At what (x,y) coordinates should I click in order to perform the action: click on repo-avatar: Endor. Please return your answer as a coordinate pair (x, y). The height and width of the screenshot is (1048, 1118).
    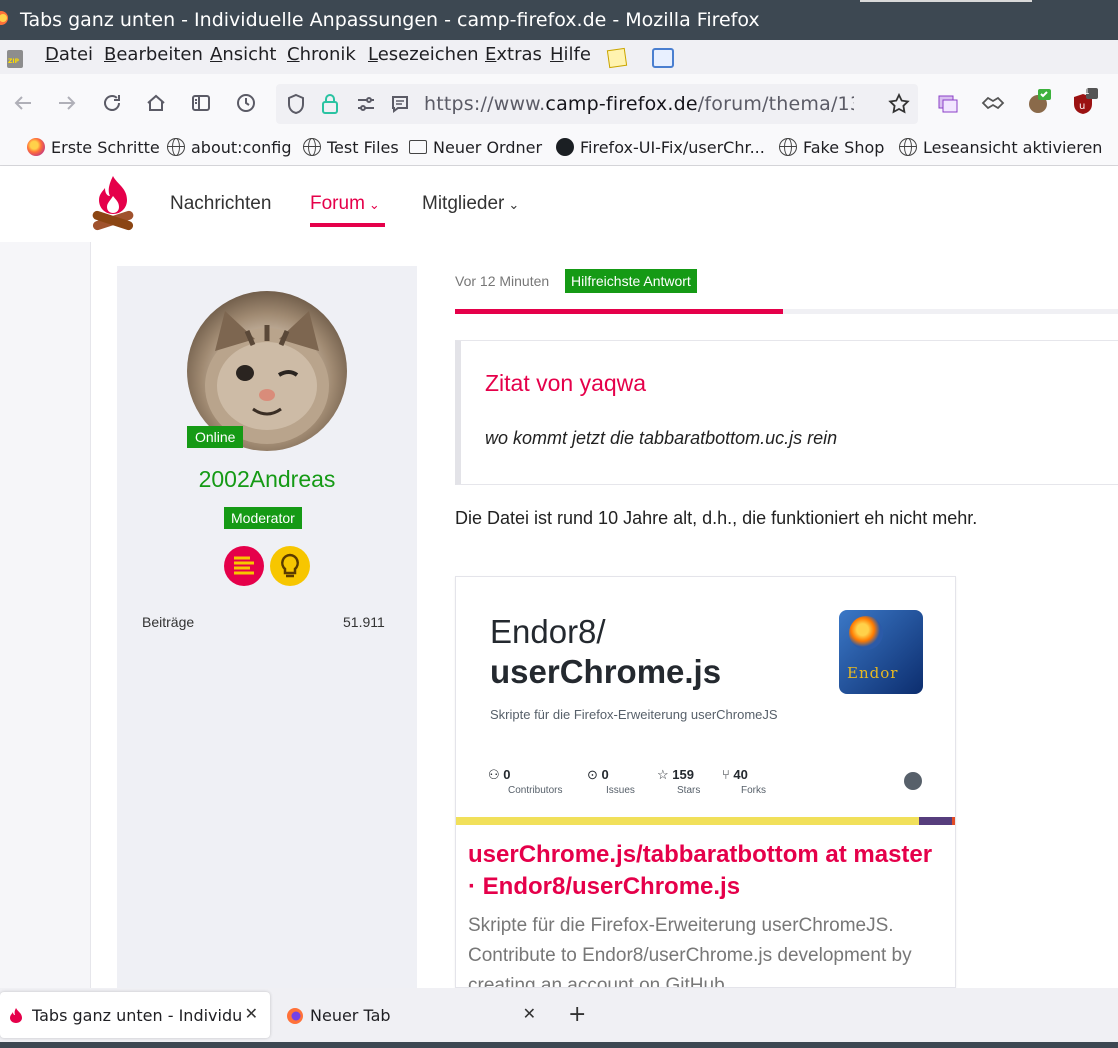
    Looking at the image, I should click on (881, 652).